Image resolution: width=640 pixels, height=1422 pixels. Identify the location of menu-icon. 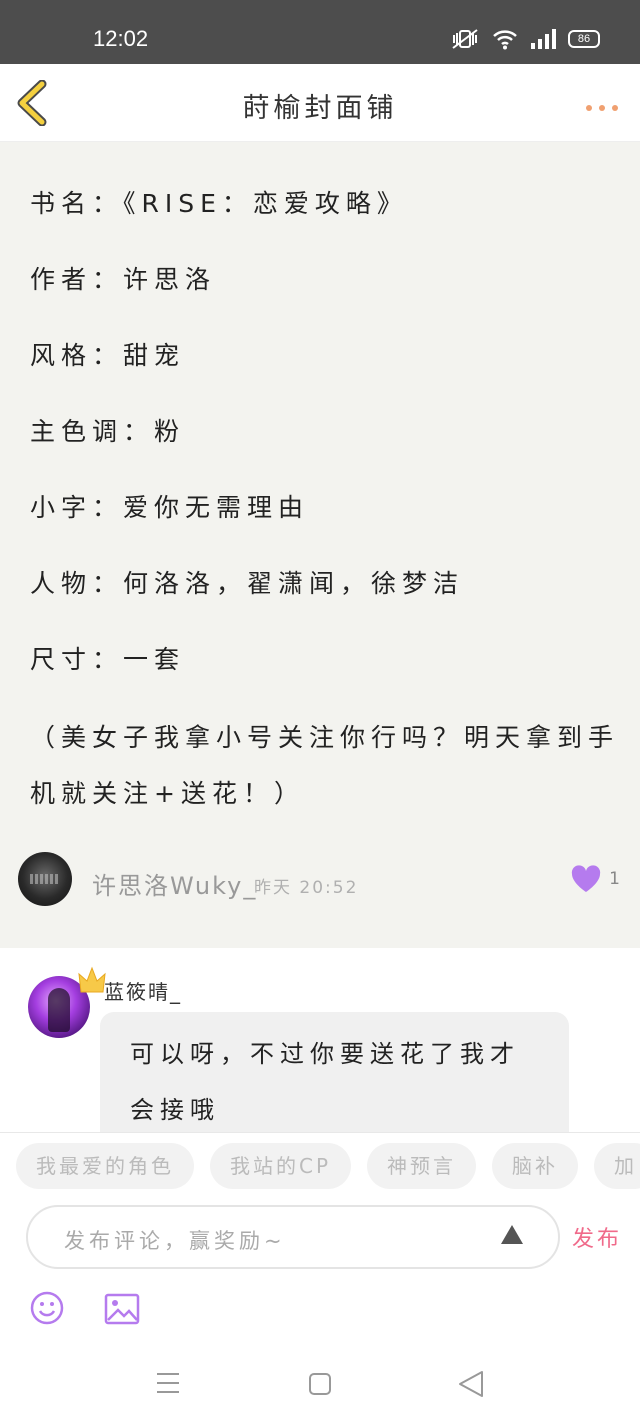
(168, 1383).